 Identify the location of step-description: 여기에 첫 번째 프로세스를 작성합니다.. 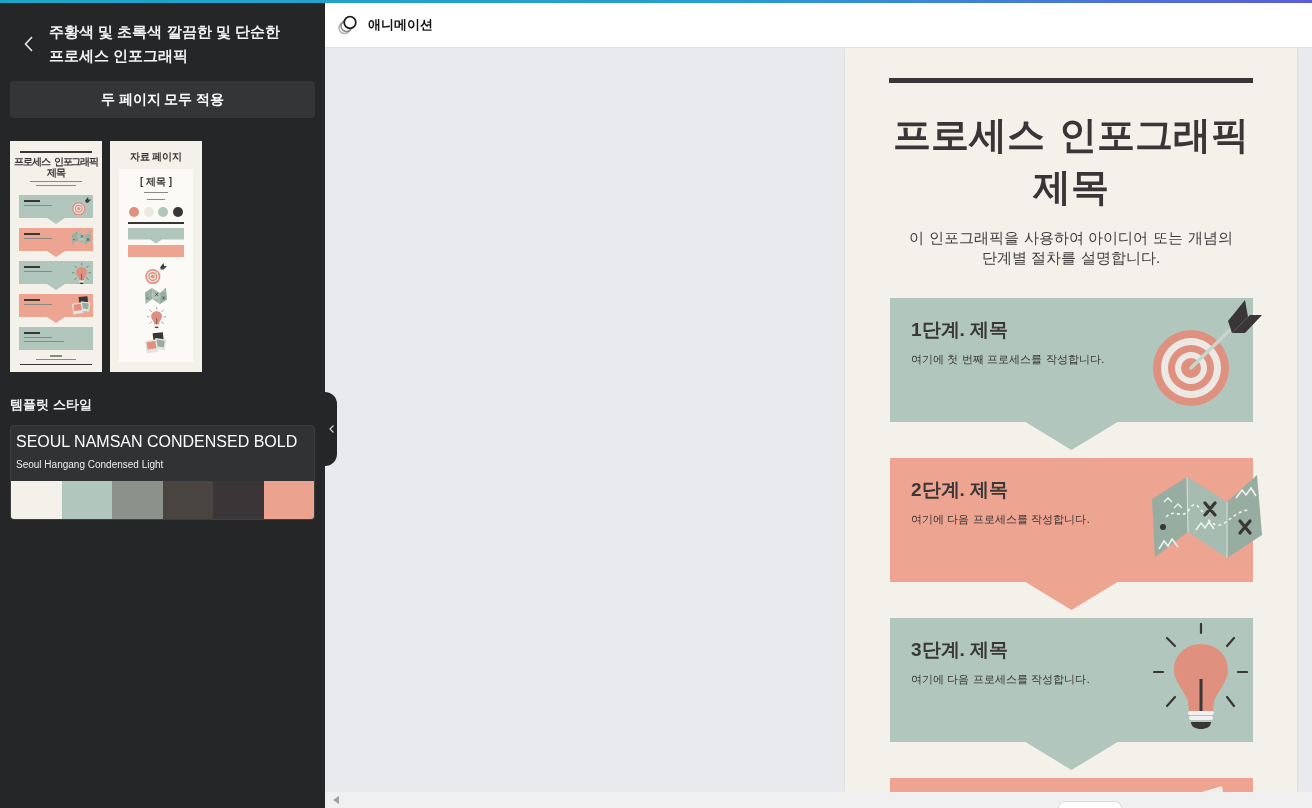
(1008, 360).